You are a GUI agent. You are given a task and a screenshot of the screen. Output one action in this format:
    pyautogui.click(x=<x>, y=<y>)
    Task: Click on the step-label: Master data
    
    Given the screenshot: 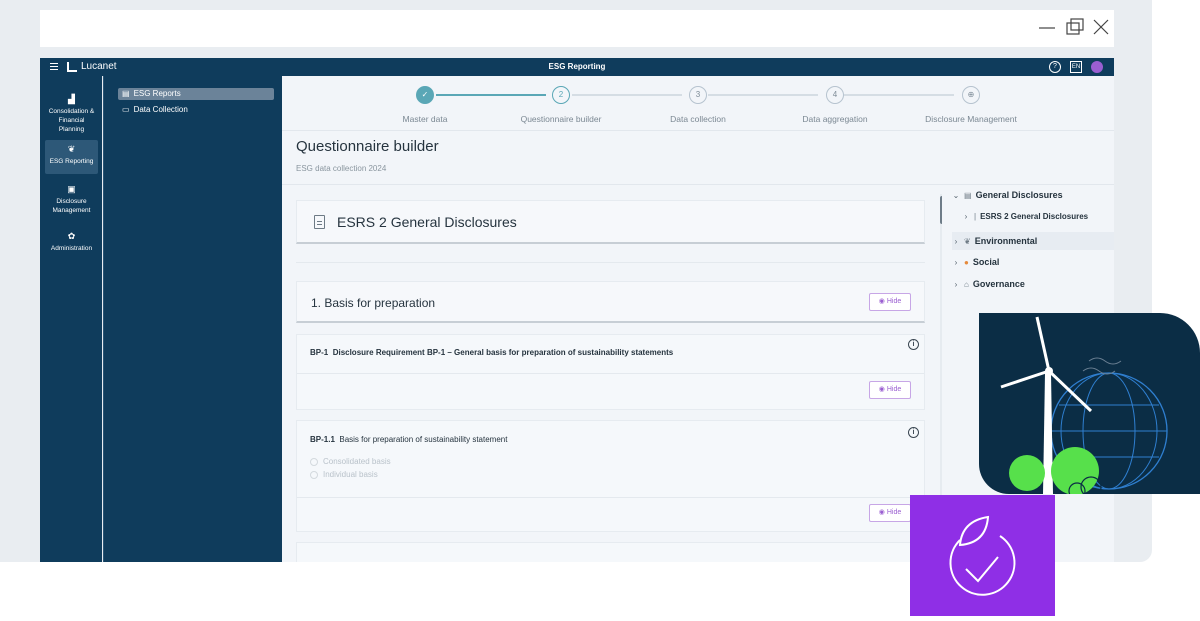 What is the action you would take?
    pyautogui.click(x=425, y=119)
    